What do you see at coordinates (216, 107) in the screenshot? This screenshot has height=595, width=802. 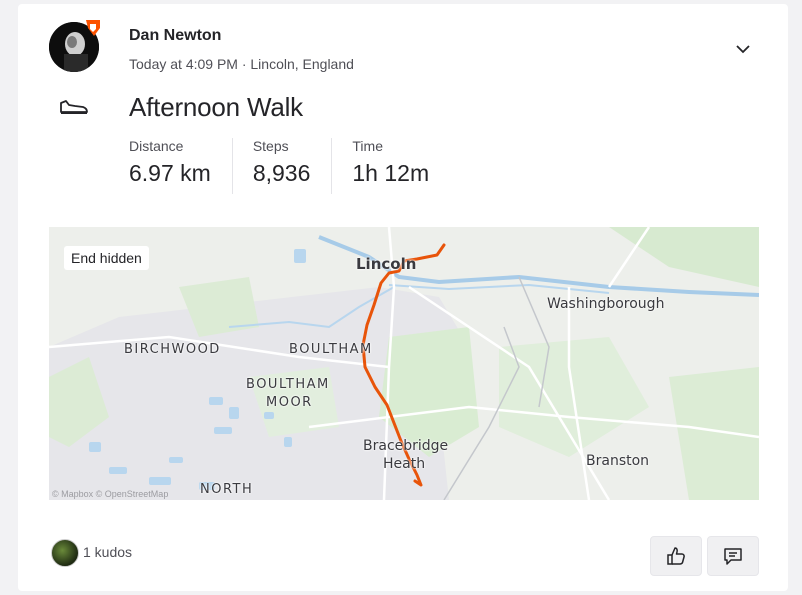 I see `activity-title: Afternoon Walk` at bounding box center [216, 107].